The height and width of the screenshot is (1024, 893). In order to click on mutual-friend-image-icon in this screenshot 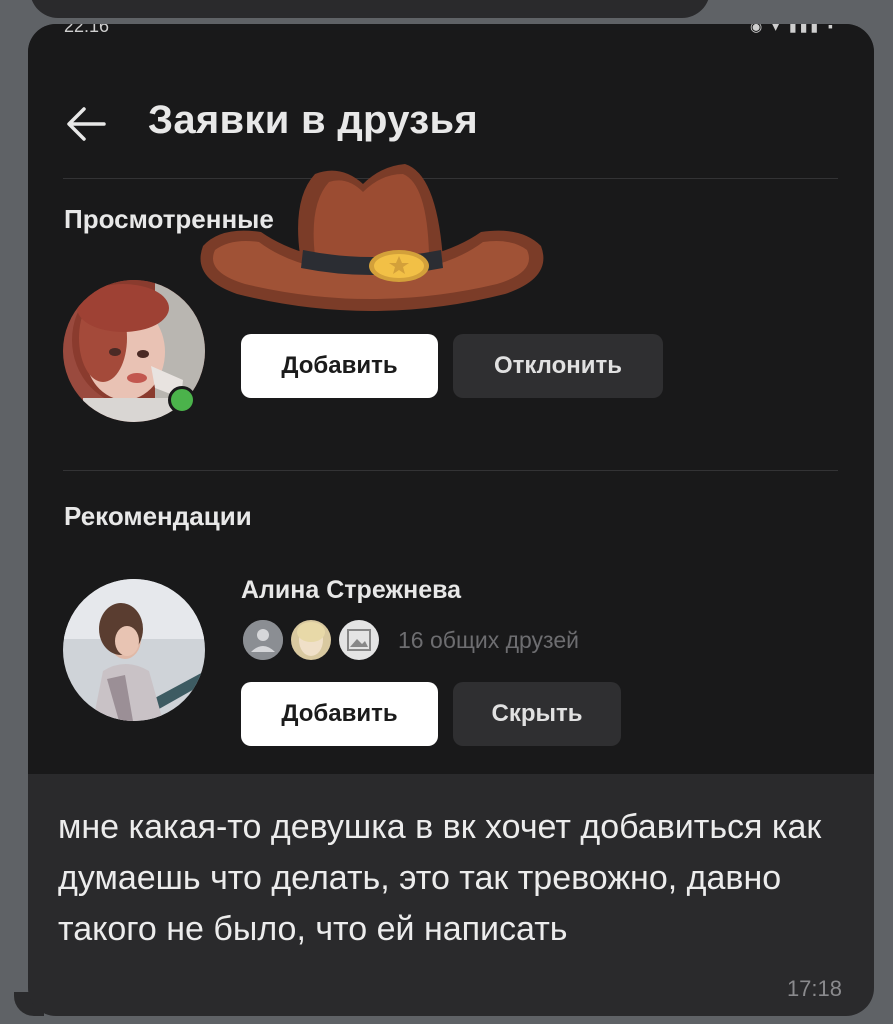, I will do `click(359, 640)`.